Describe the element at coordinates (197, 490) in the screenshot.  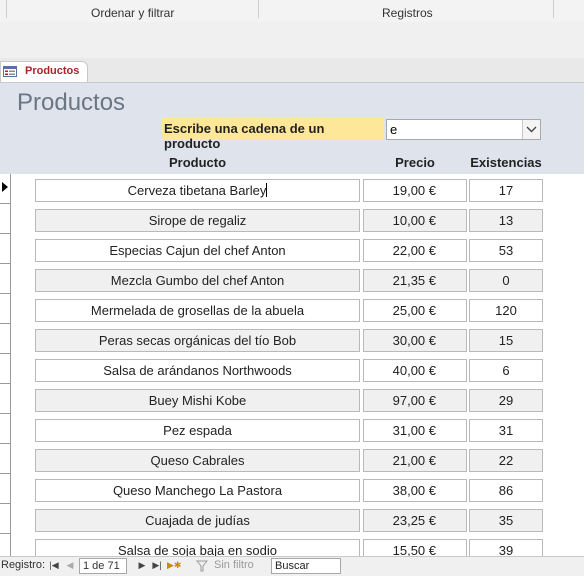
I see `product-name-field: Queso Manchego La Pastora` at that location.